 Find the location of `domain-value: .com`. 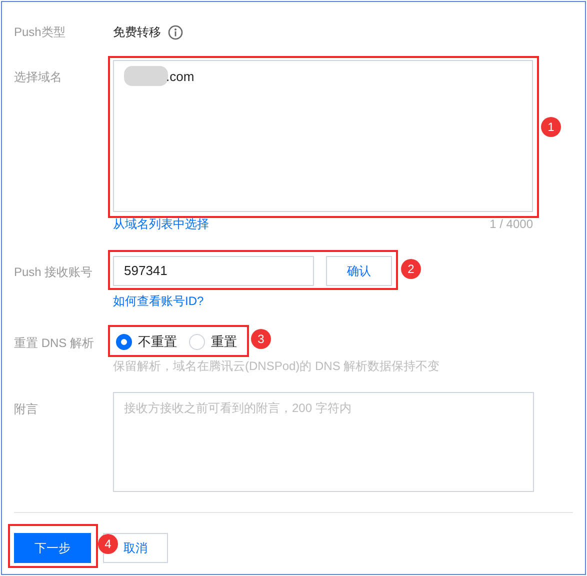

domain-value: .com is located at coordinates (180, 77).